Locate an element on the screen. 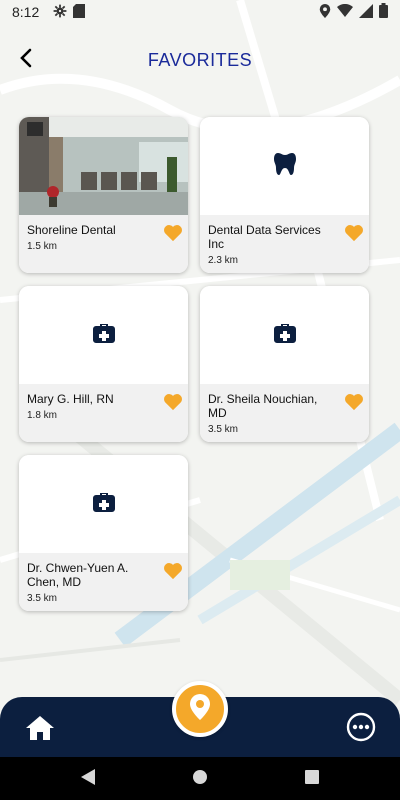 This screenshot has width=400, height=800. status-bar: 8:12 is located at coordinates (200, 12).